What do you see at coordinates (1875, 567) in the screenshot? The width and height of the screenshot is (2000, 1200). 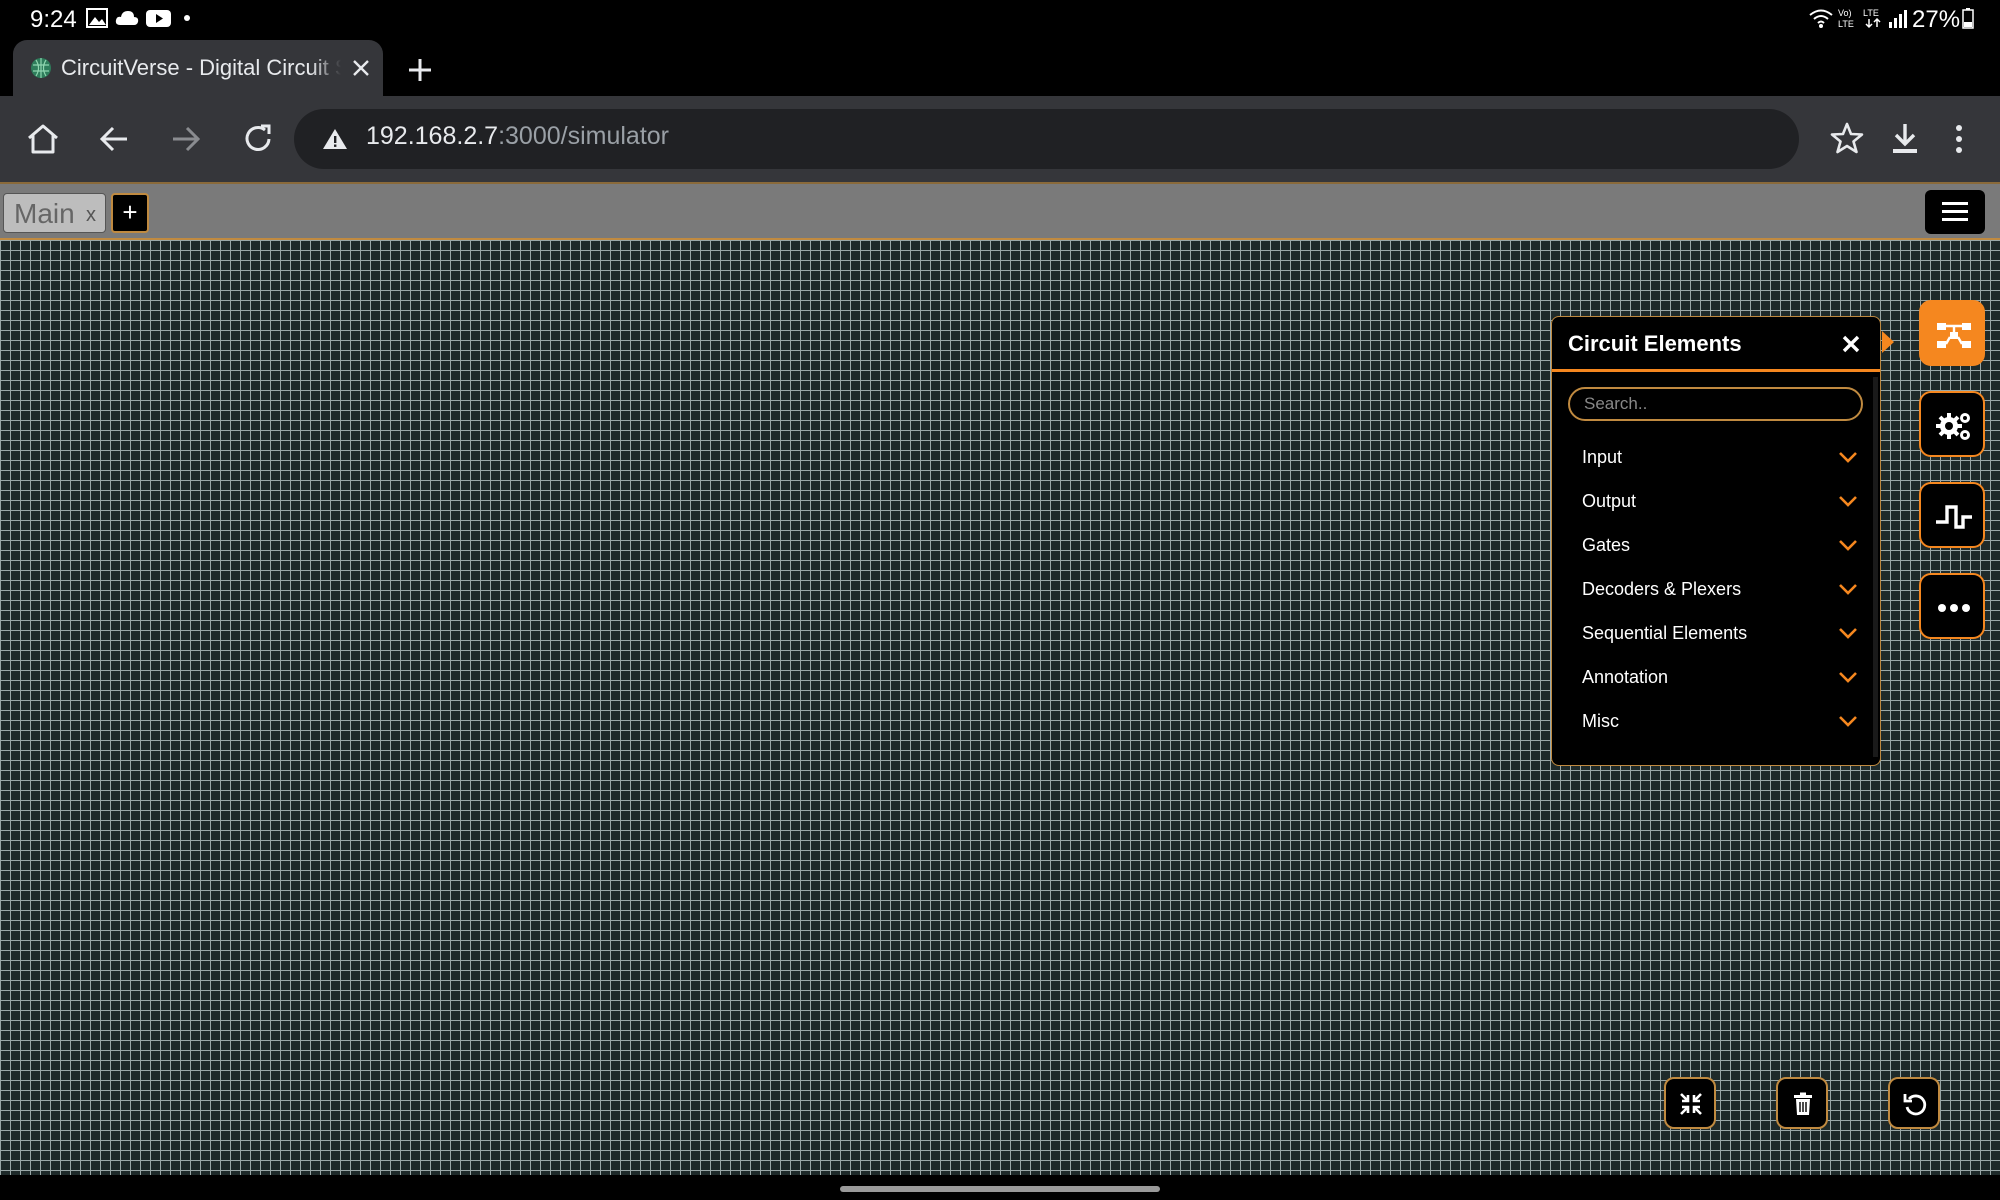 I see `panel-scrollbar` at bounding box center [1875, 567].